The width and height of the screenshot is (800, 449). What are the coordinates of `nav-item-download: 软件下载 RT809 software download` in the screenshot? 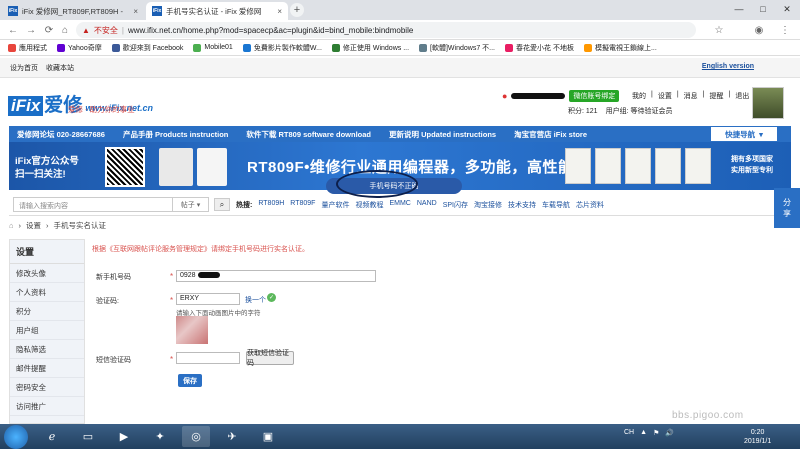 It's located at (308, 134).